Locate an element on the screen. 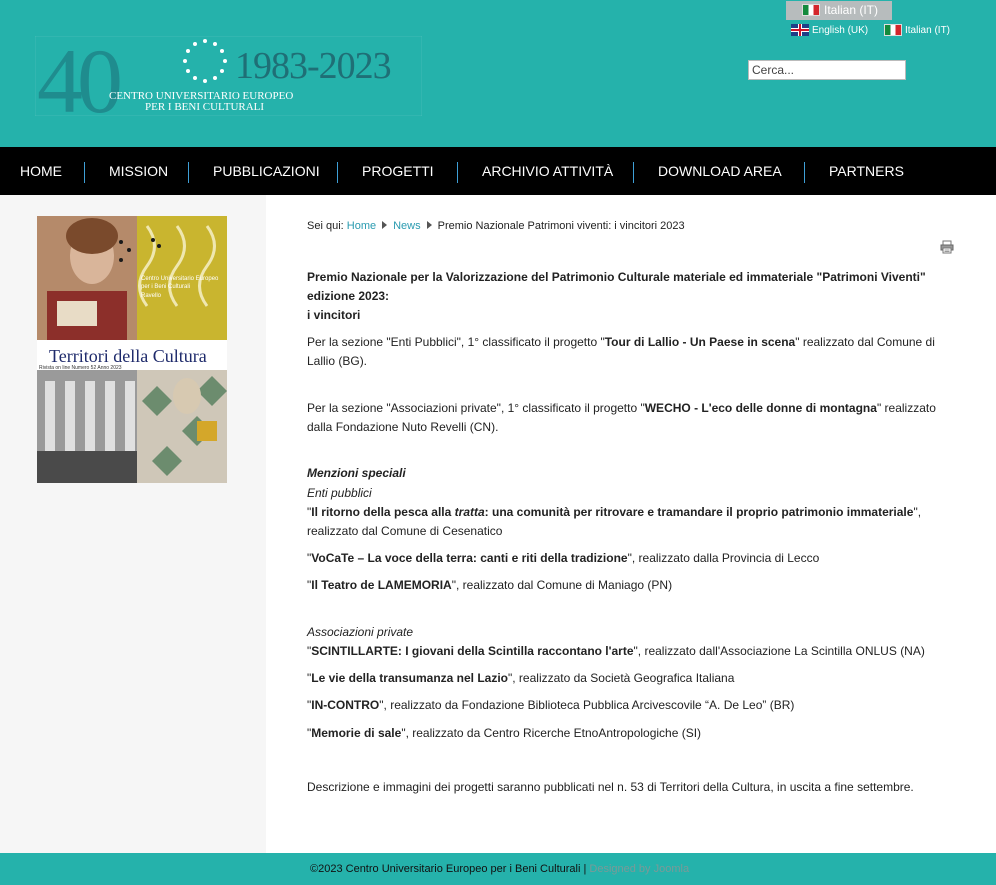  uk-flag-icon is located at coordinates (800, 30).